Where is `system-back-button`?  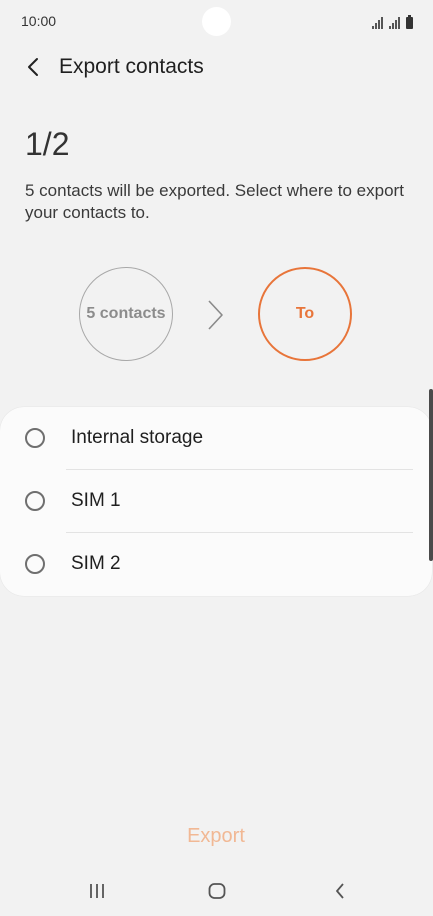 system-back-button is located at coordinates (340, 891).